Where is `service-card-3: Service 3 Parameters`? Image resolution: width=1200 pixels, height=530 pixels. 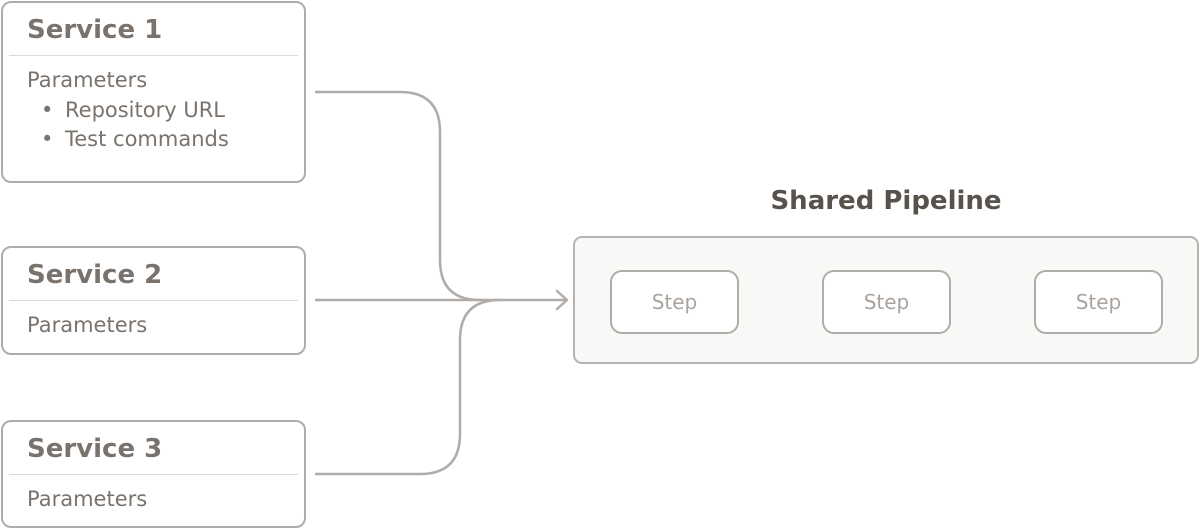 service-card-3: Service 3 Parameters is located at coordinates (153, 474).